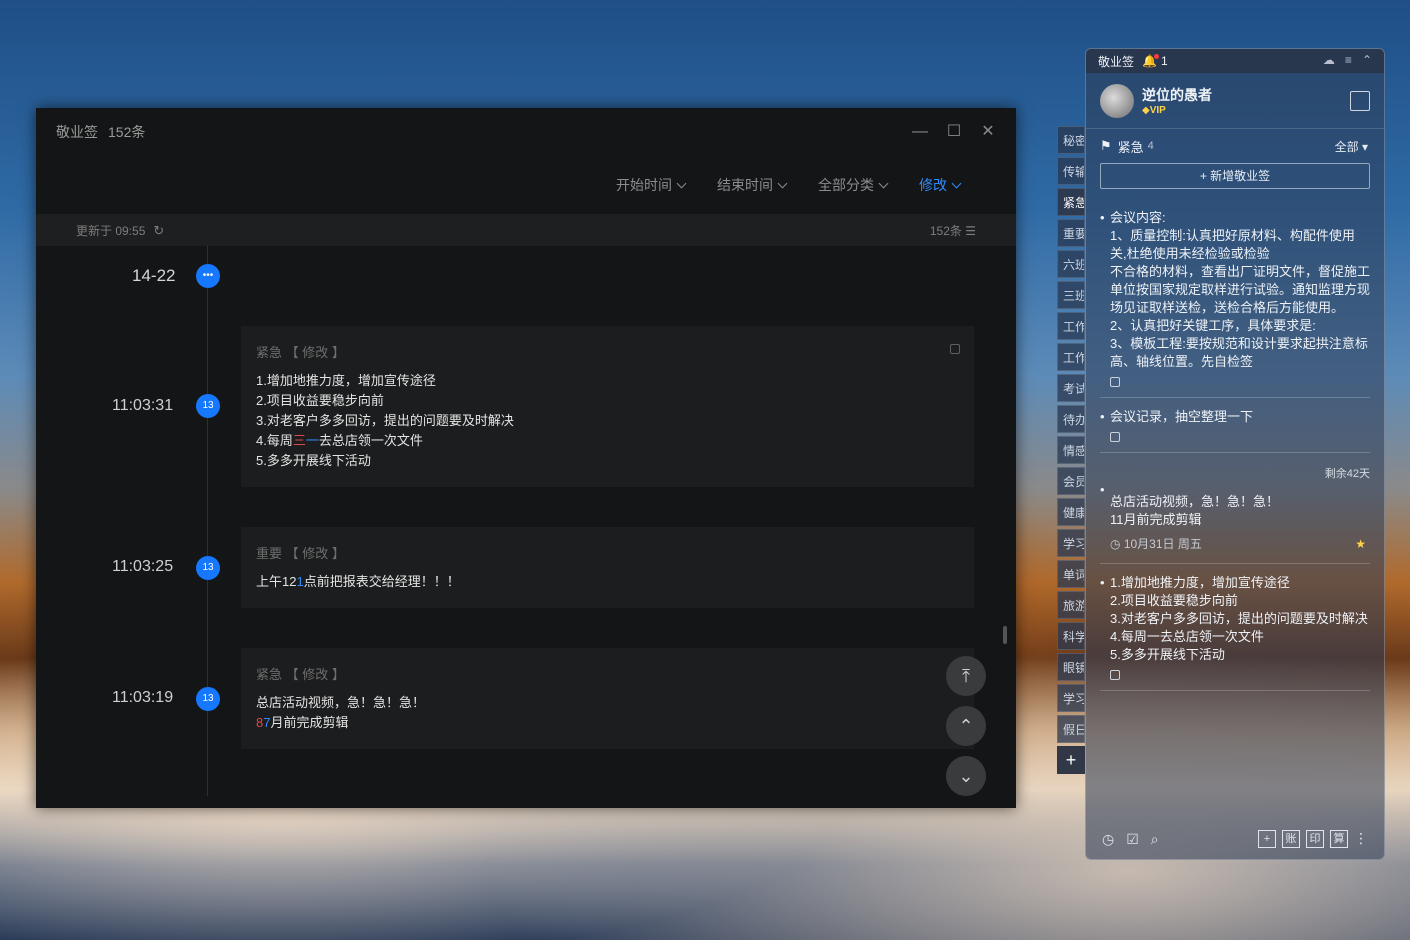 The image size is (1410, 940). I want to click on scroll-down-button: ⌄, so click(966, 776).